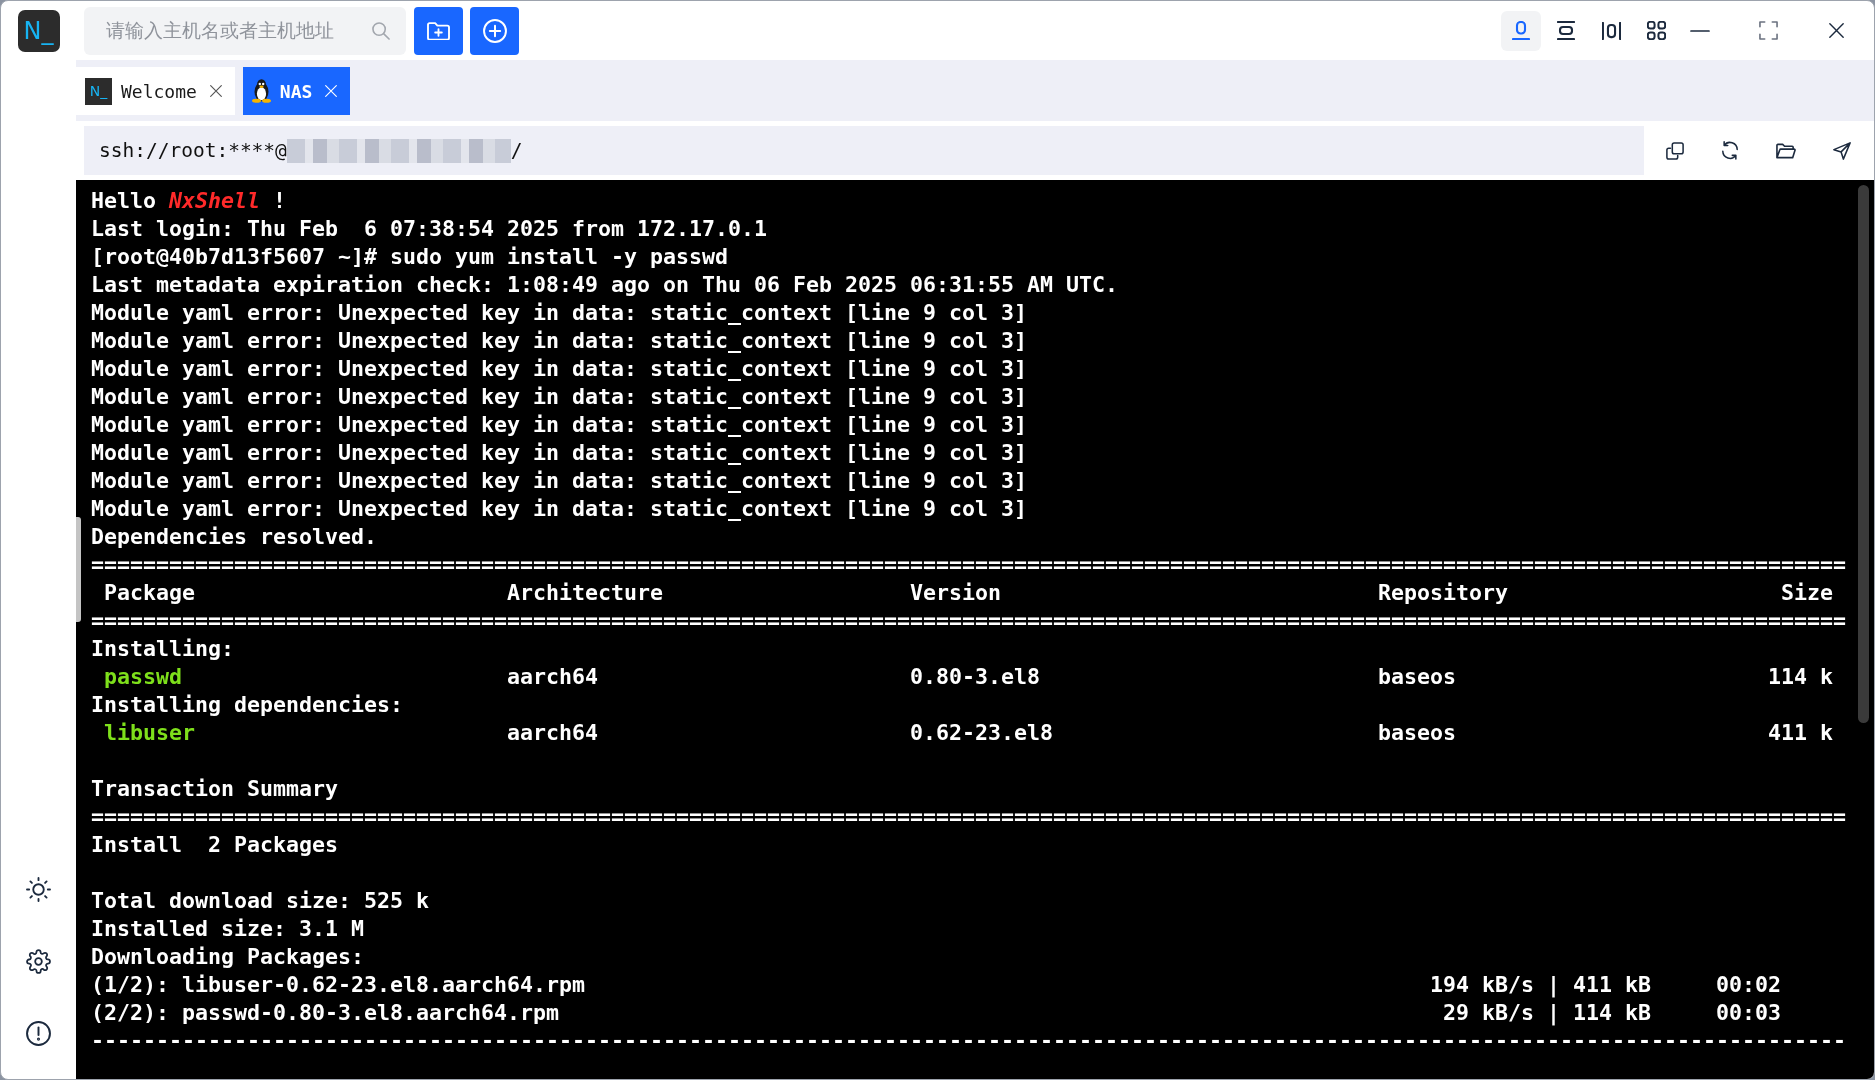 The width and height of the screenshot is (1875, 1080). What do you see at coordinates (1521, 30) in the screenshot?
I see `single-pane-icon` at bounding box center [1521, 30].